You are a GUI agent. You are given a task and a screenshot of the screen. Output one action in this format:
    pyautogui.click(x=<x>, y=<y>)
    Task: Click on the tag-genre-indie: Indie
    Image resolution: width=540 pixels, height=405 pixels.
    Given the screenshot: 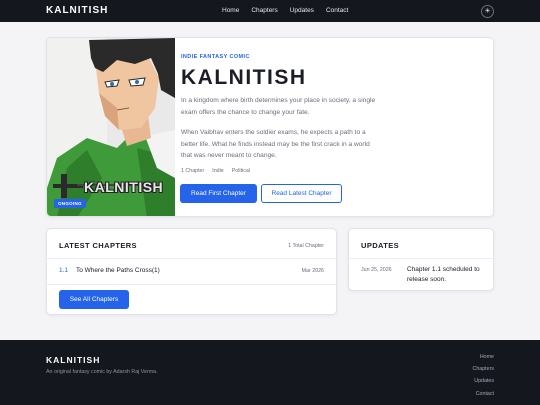 What is the action you would take?
    pyautogui.click(x=218, y=171)
    